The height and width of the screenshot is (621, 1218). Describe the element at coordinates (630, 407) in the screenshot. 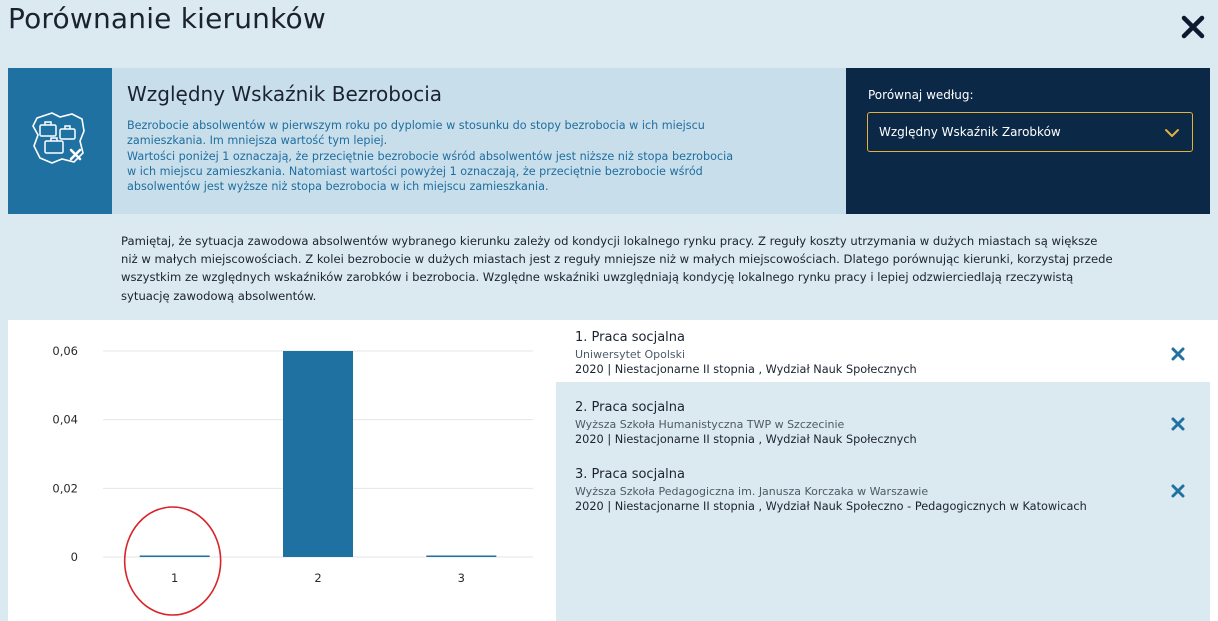

I see `program-title: 2. Praca socjalna` at that location.